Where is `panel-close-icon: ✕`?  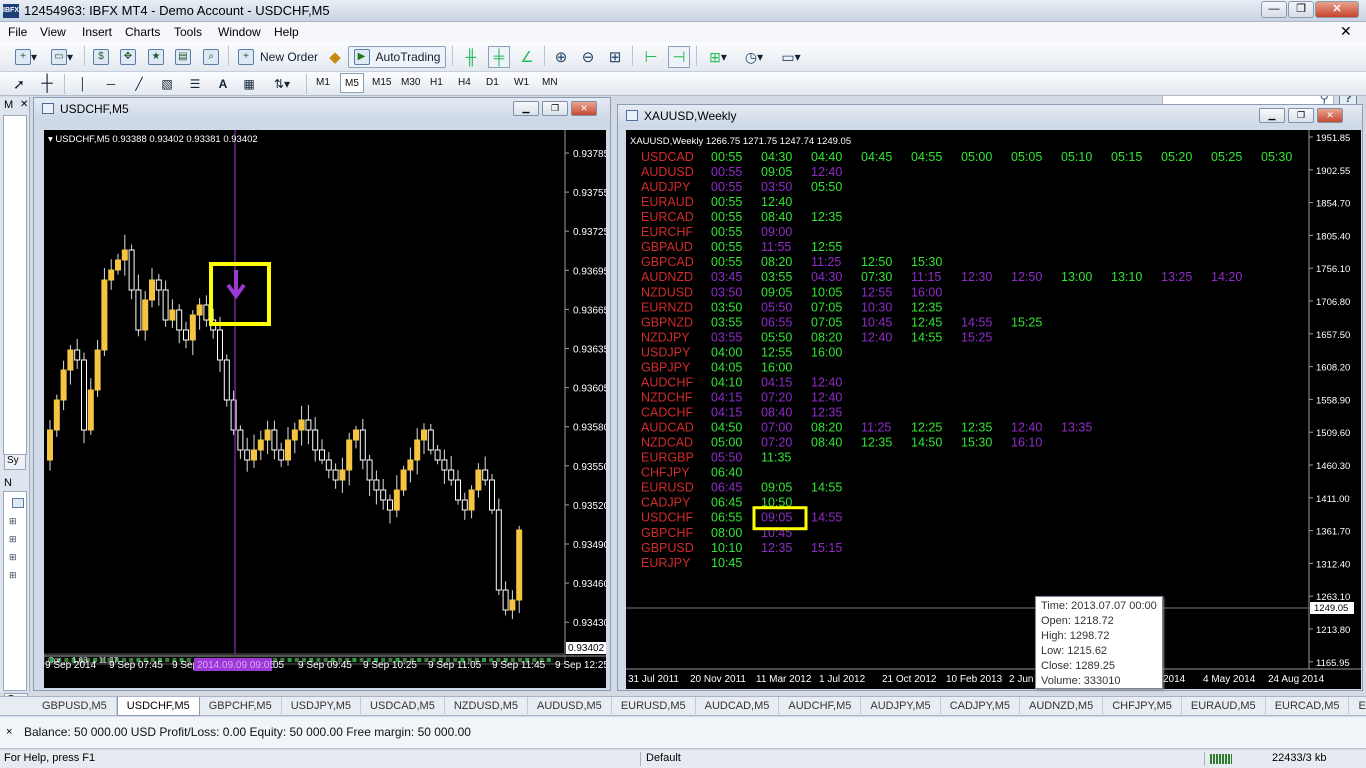 panel-close-icon: ✕ is located at coordinates (24, 104).